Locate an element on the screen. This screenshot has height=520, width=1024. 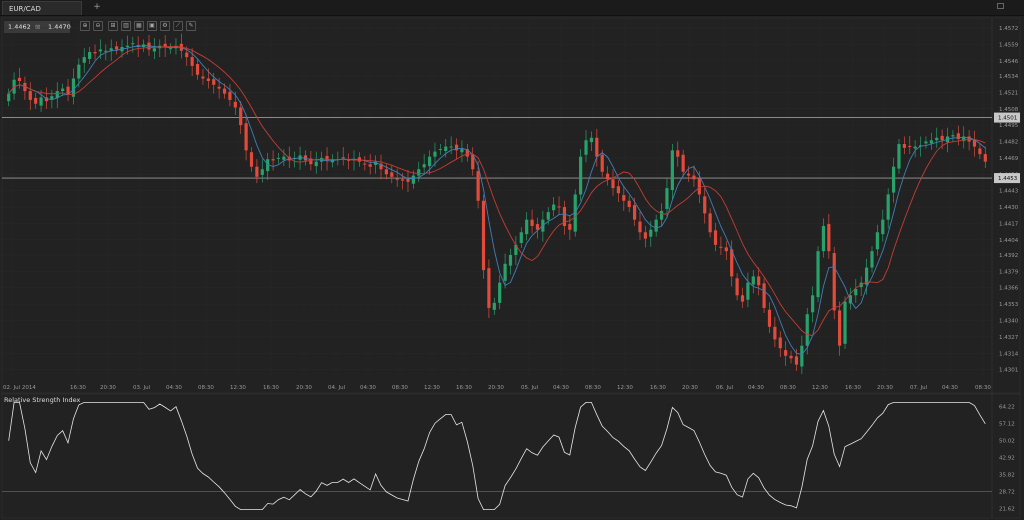
price-tick-label: 1.4314 is located at coordinates (1009, 354).